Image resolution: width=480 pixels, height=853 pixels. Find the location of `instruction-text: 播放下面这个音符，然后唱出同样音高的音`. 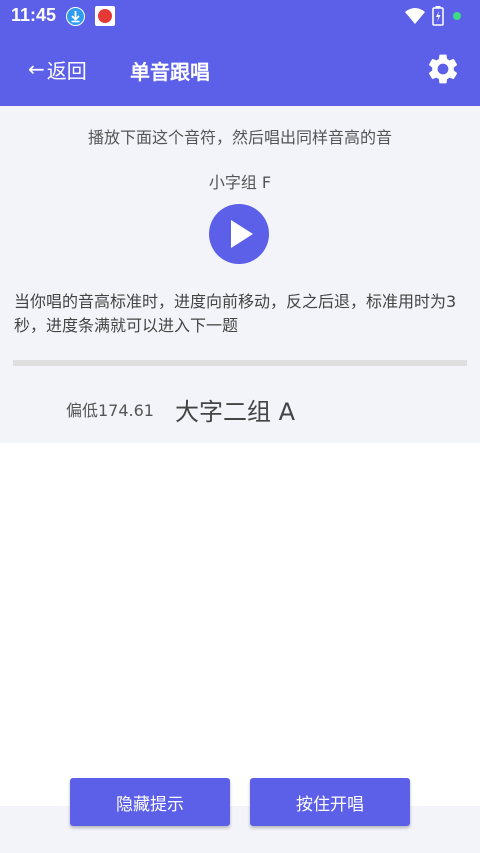

instruction-text: 播放下面这个音符，然后唱出同样音高的音 is located at coordinates (239, 137).